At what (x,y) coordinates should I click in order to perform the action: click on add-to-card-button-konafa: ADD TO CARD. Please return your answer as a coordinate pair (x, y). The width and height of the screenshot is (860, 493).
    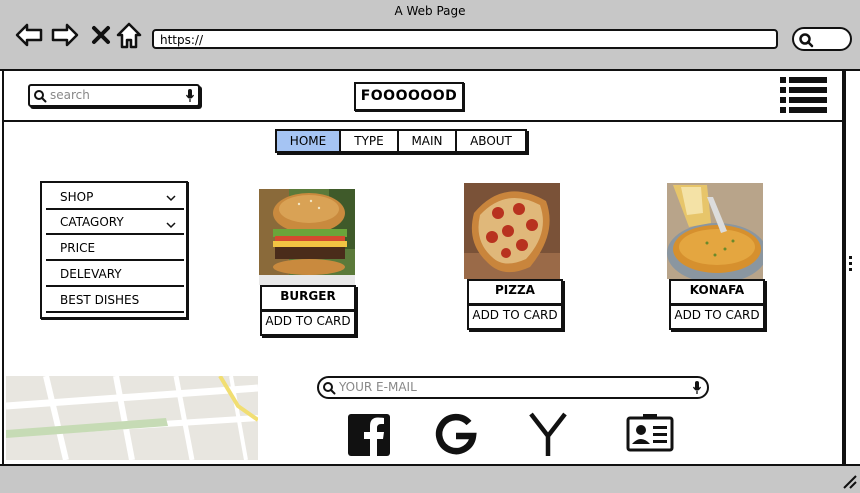
    Looking at the image, I should click on (717, 317).